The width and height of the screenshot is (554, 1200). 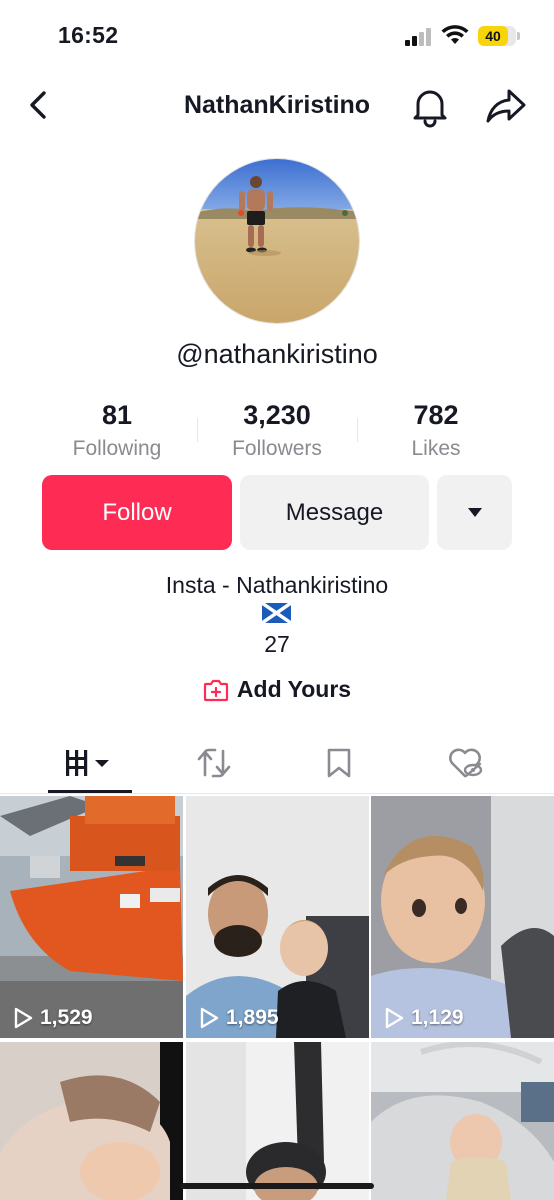 What do you see at coordinates (66, 1017) in the screenshot?
I see `view-count-value: 1,529` at bounding box center [66, 1017].